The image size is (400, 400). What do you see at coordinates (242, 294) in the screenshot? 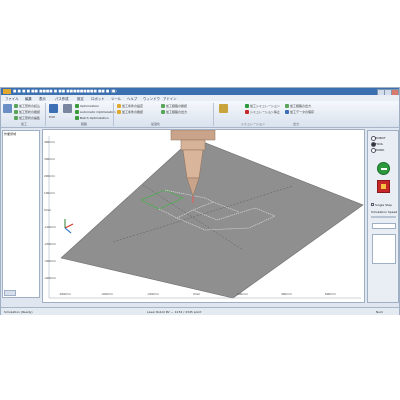
I see `x-tick-label: 200mm` at bounding box center [242, 294].